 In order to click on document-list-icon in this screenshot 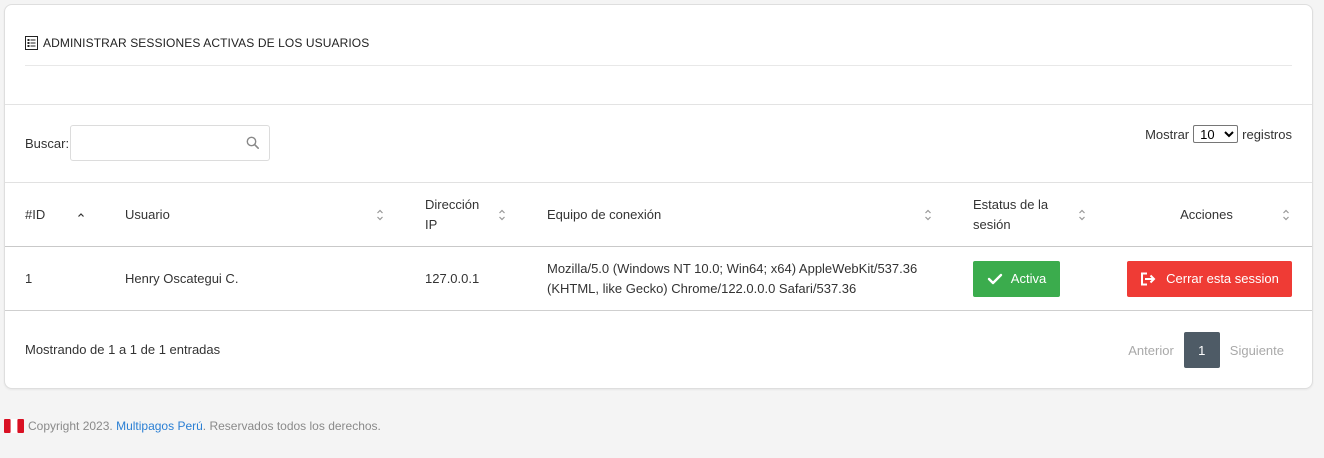, I will do `click(31, 43)`.